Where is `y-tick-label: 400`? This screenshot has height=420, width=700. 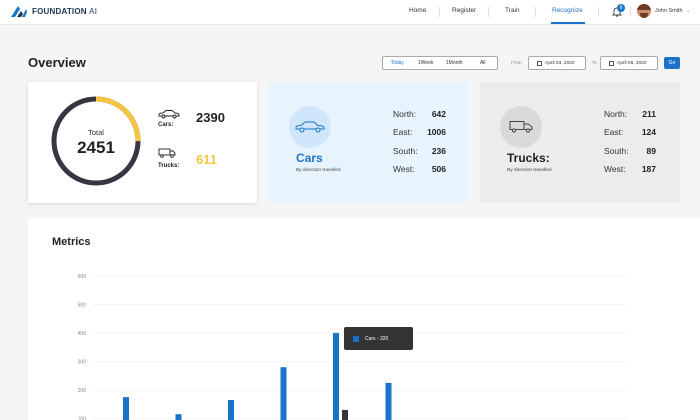 y-tick-label: 400 is located at coordinates (82, 334).